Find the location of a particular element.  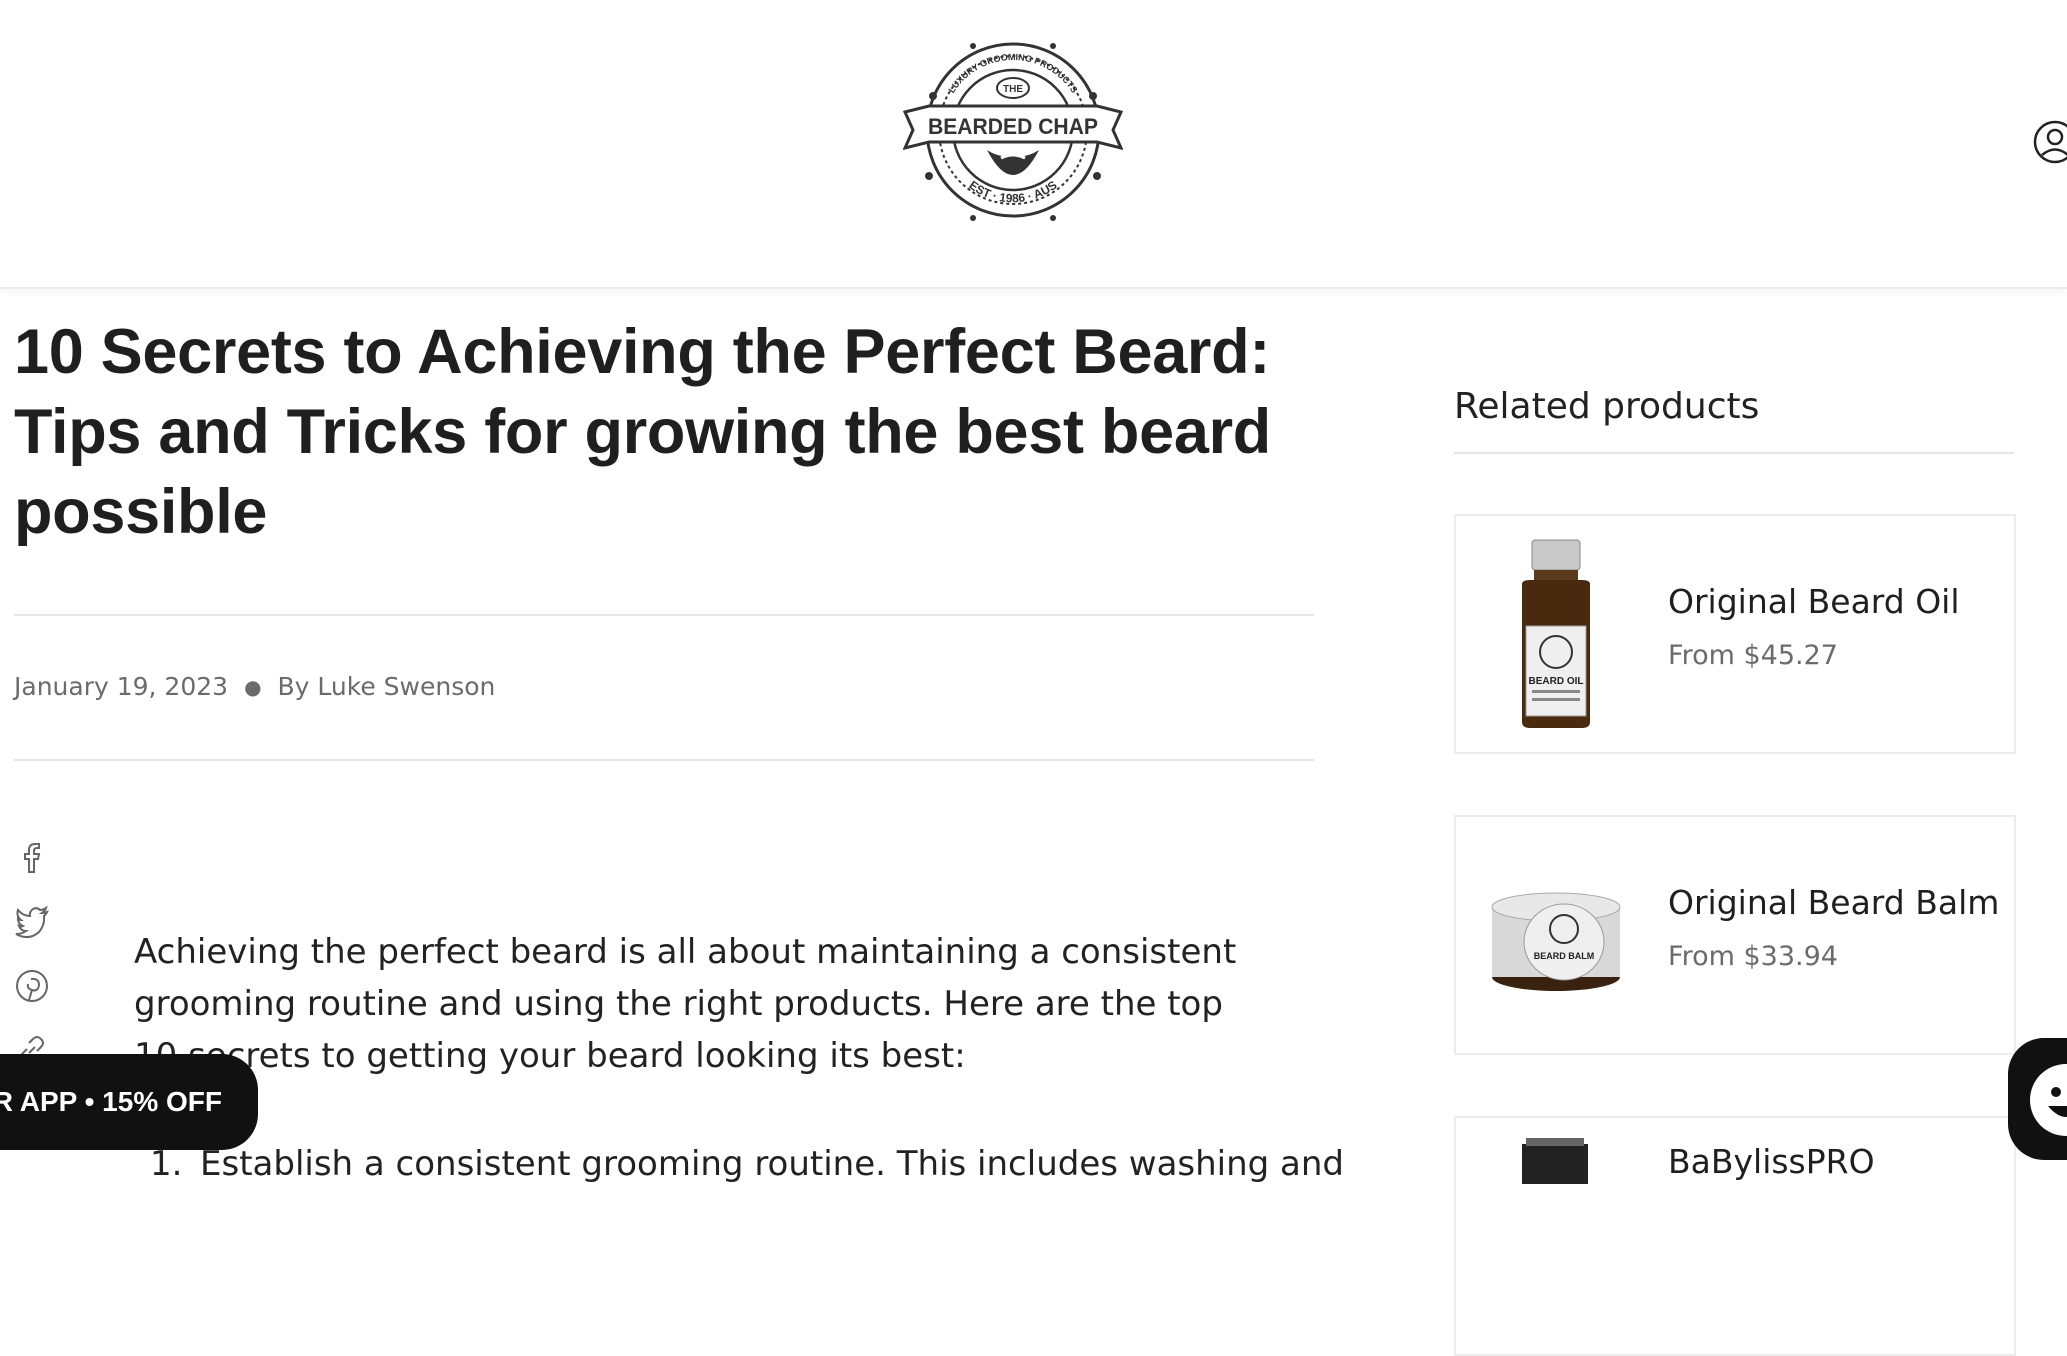

facebook-icon is located at coordinates (32, 858).